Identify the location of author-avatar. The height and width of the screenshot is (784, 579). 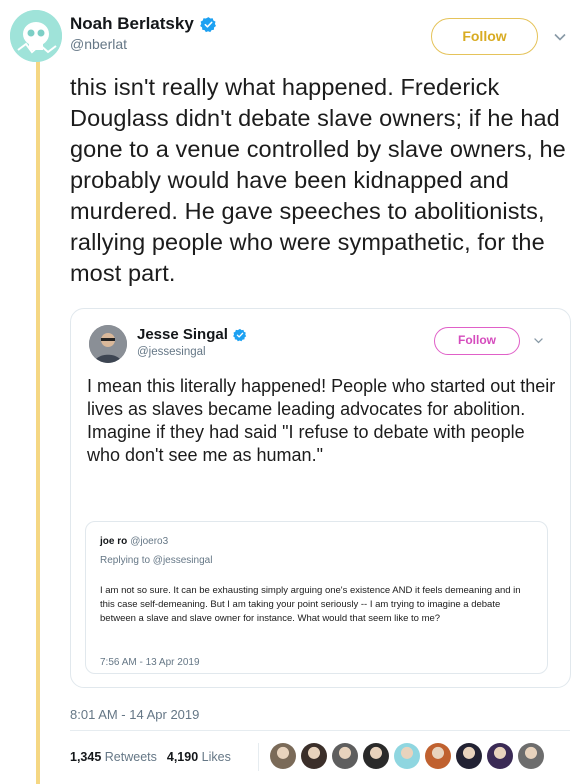
(36, 36).